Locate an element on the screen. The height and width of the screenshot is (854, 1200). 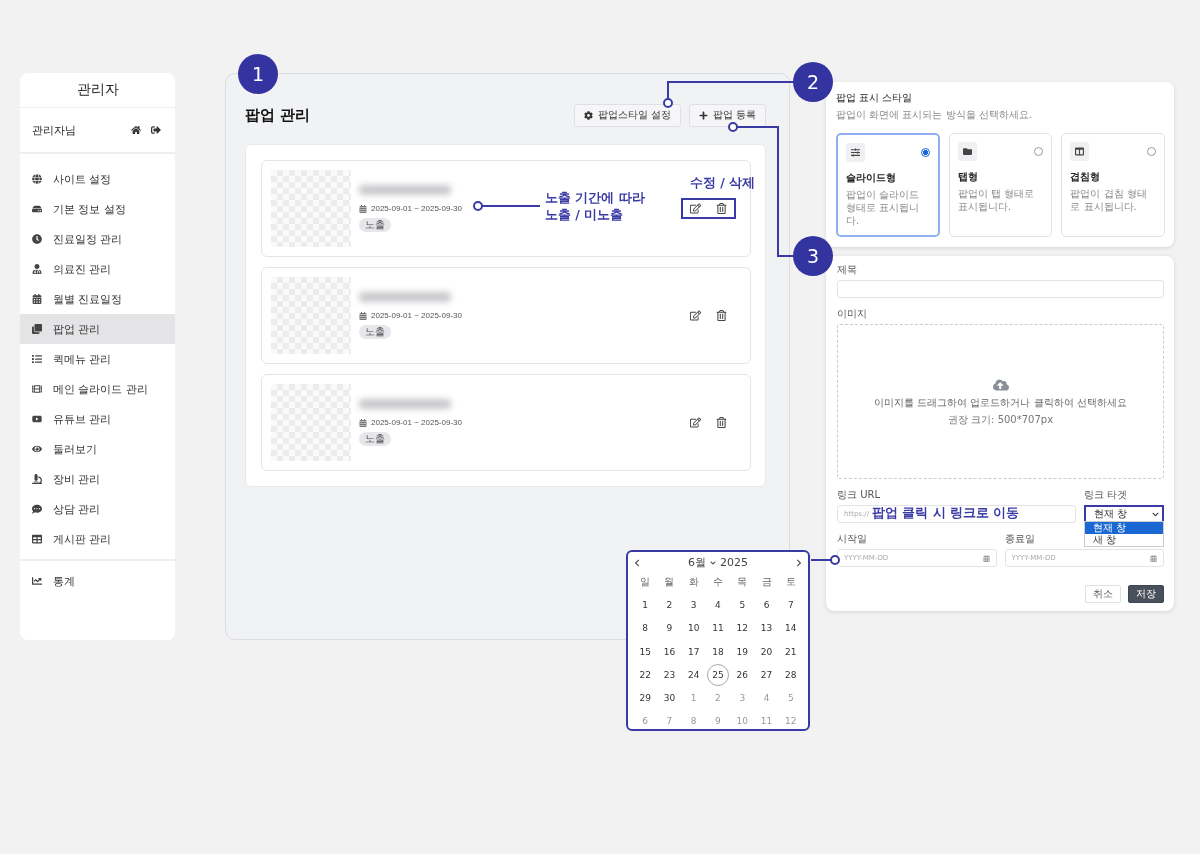
calendar-day: 21 is located at coordinates (790, 651).